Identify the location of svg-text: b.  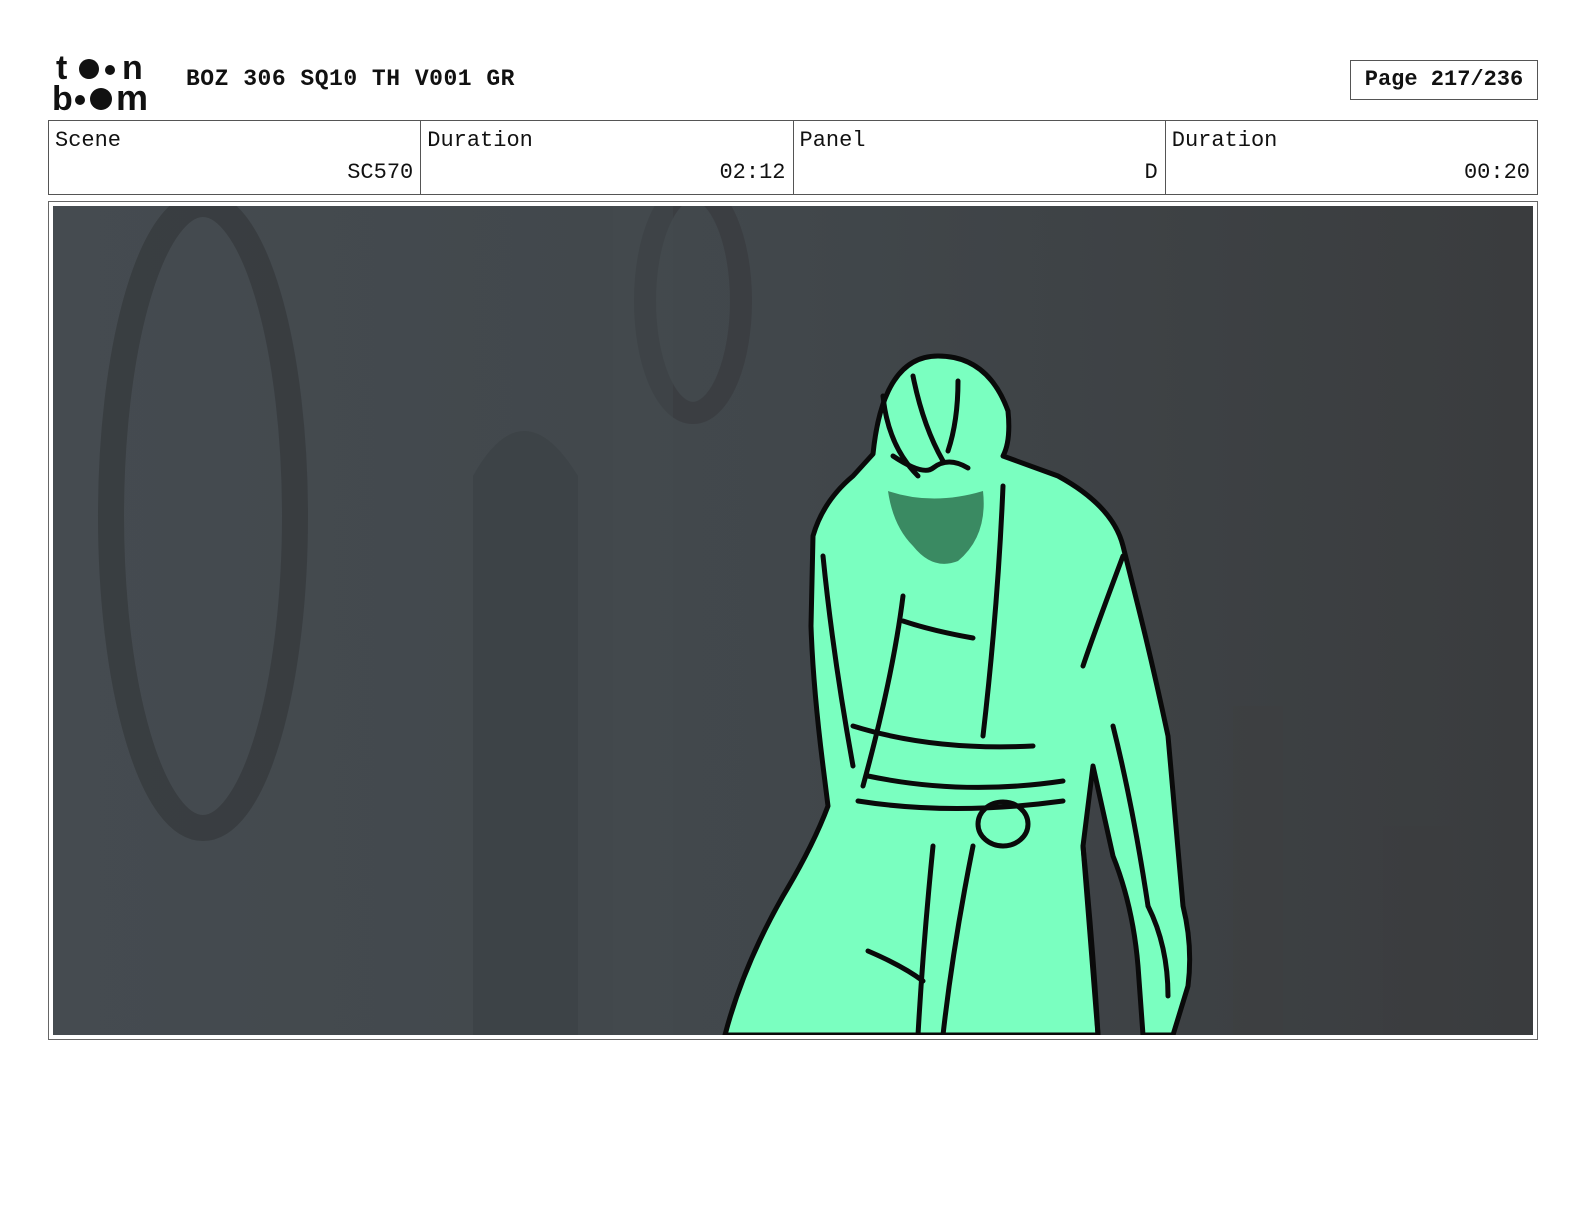
(62, 97).